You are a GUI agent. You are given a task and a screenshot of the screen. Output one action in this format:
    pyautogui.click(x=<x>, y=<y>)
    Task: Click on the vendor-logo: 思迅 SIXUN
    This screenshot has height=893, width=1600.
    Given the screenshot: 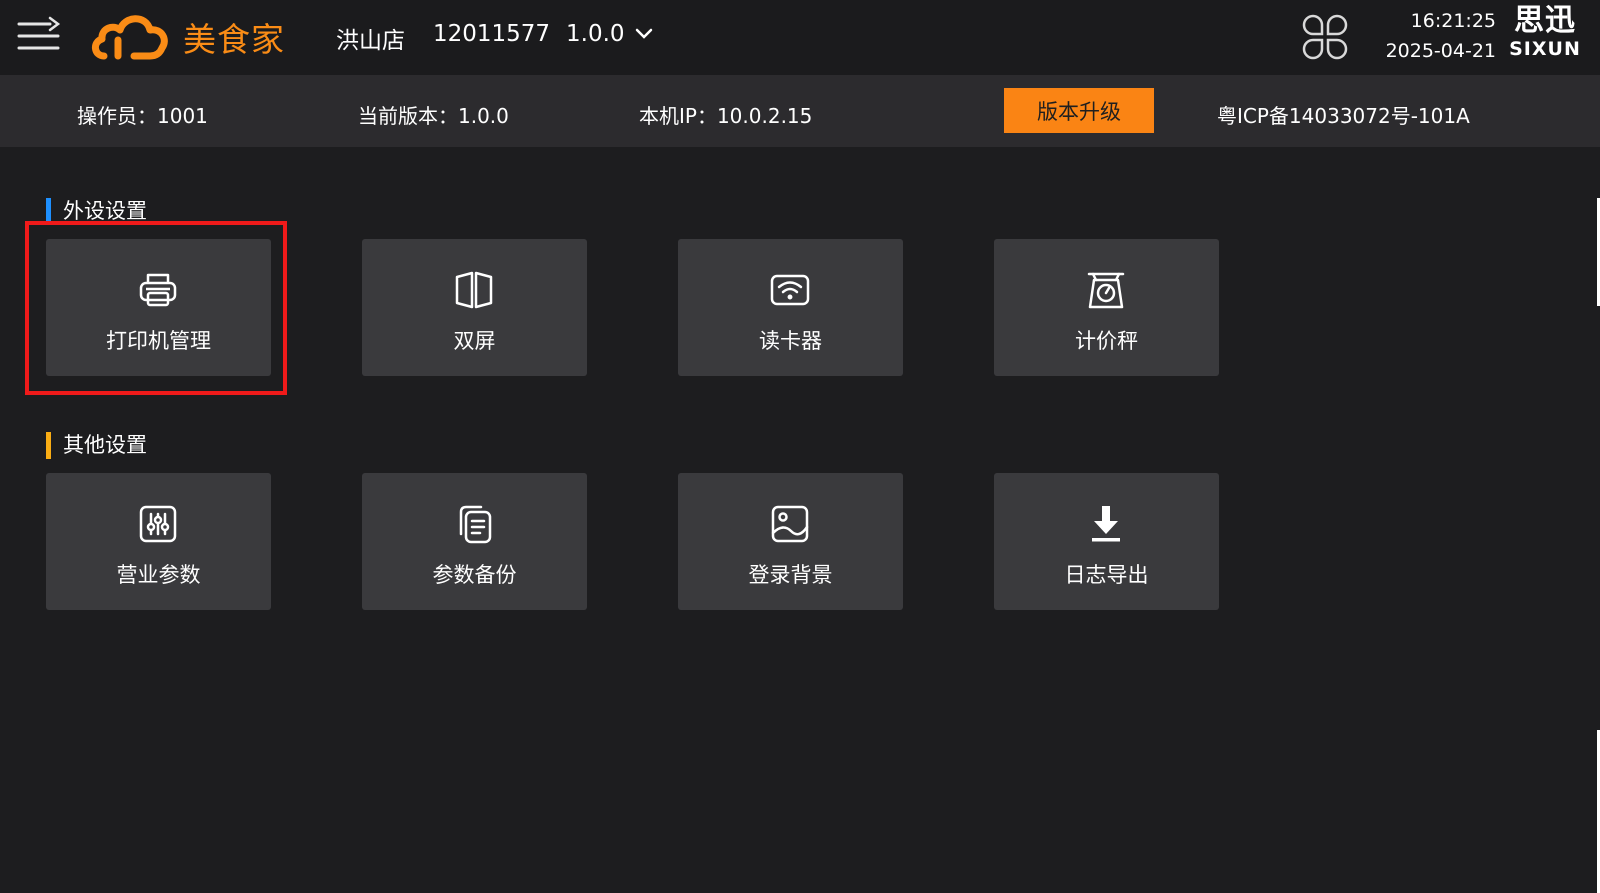 What is the action you would take?
    pyautogui.click(x=1545, y=32)
    